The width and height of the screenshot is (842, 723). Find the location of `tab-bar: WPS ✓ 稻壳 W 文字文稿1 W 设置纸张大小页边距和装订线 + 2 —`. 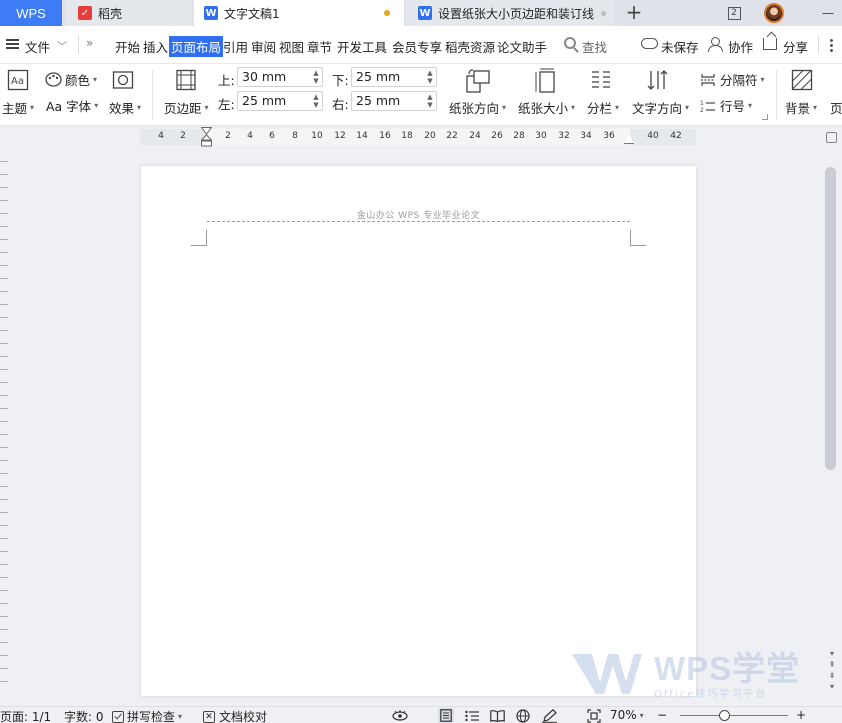

tab-bar: WPS ✓ 稻壳 W 文字文稿1 W 设置纸张大小页边距和装订线 + 2 — is located at coordinates (421, 13).